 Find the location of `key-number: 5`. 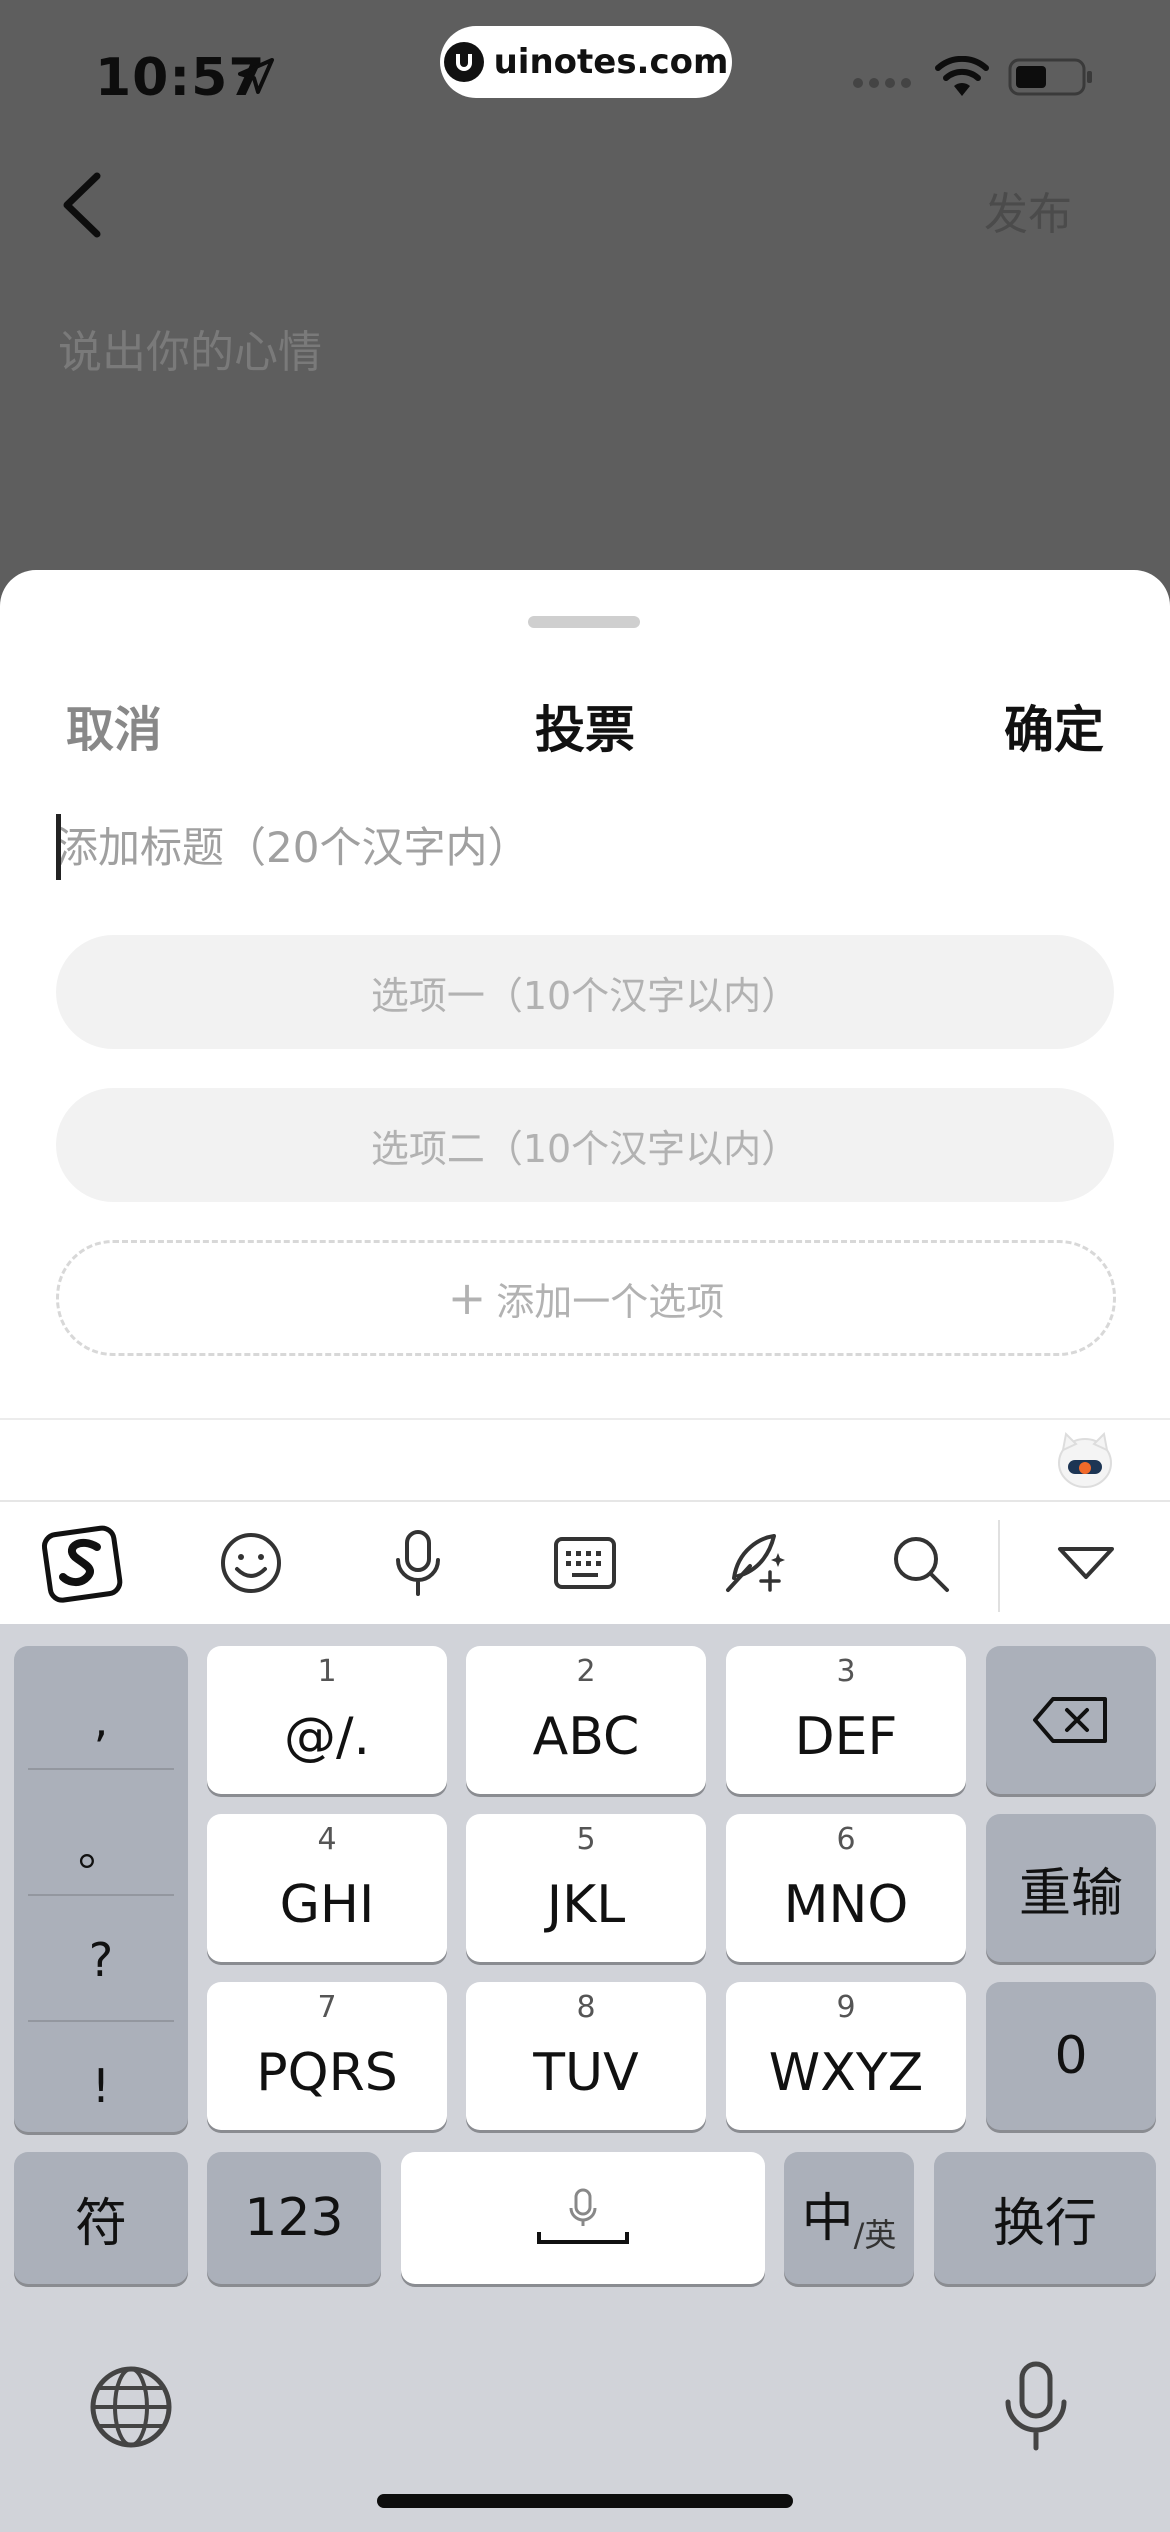

key-number: 5 is located at coordinates (586, 1839).